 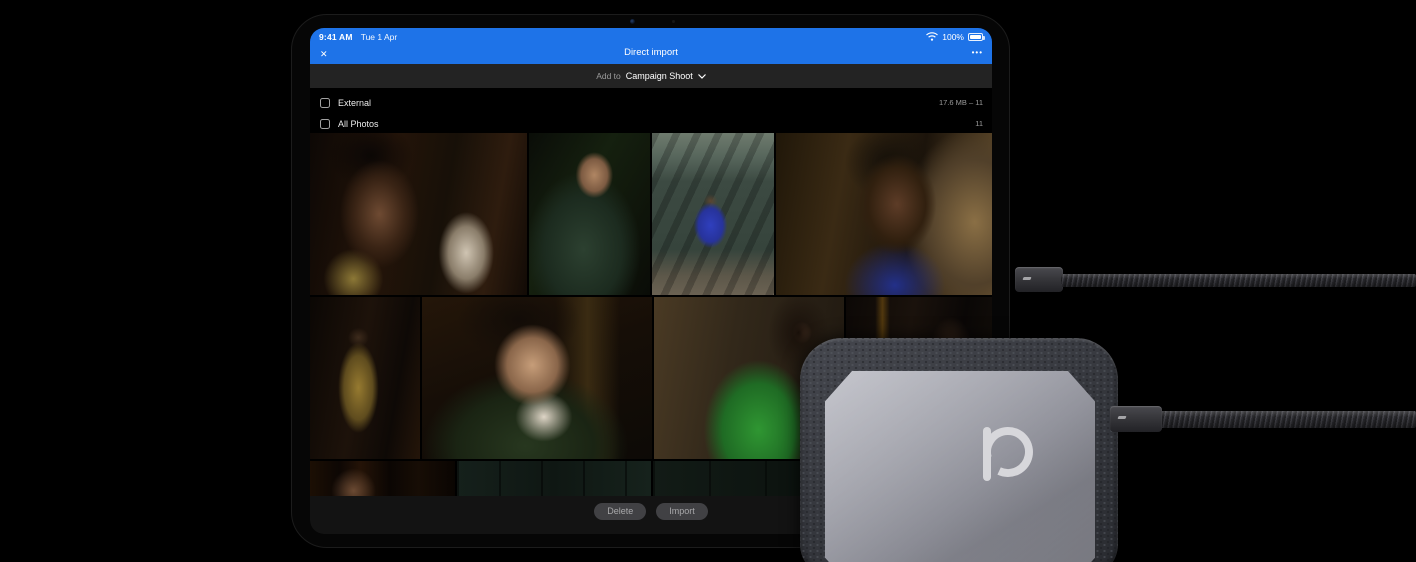 I want to click on import-button: Import, so click(x=682, y=511).